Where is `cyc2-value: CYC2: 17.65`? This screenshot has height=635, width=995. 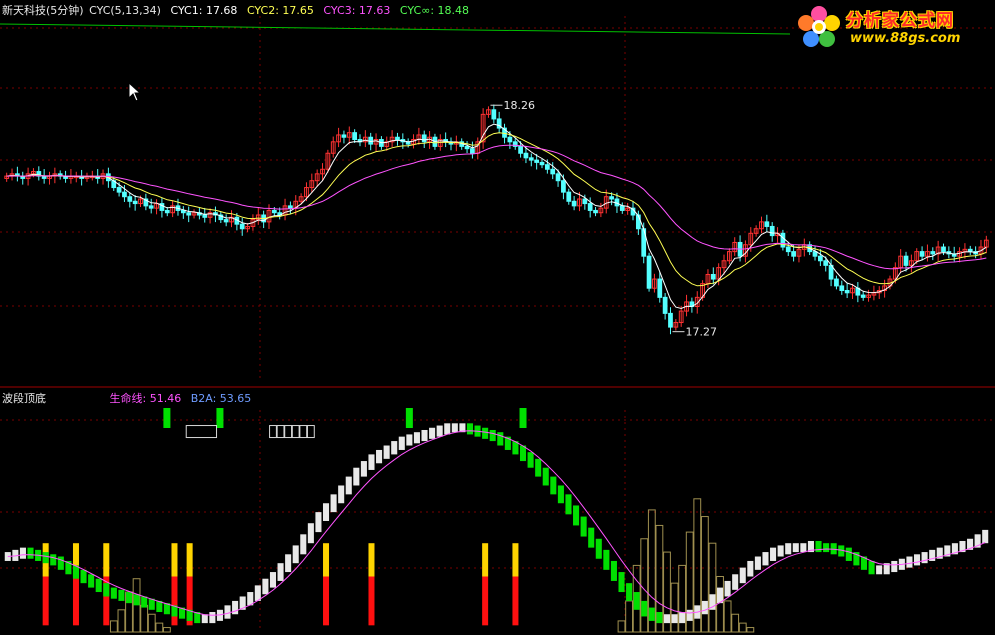
cyc2-value: CYC2: 17.65 is located at coordinates (280, 10).